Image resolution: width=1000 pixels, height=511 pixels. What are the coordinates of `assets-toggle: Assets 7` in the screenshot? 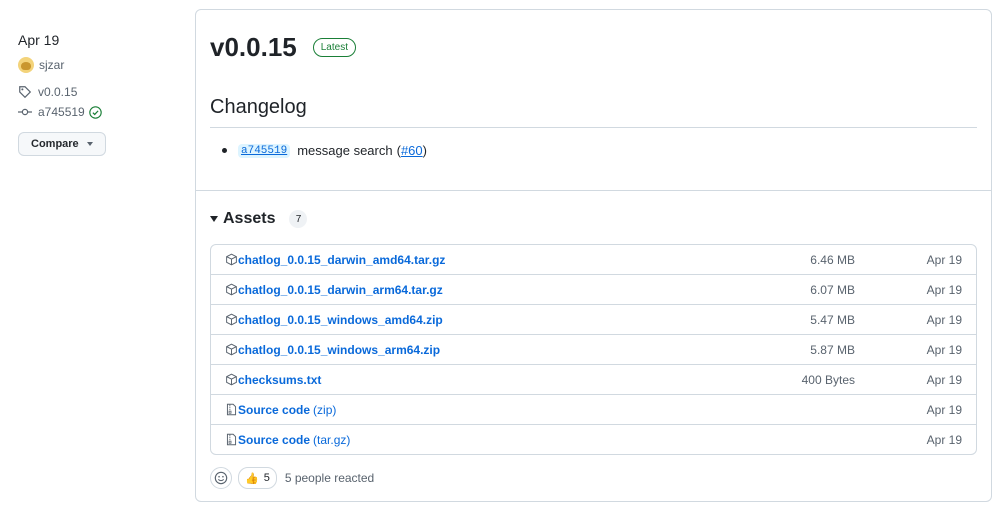 It's located at (259, 219).